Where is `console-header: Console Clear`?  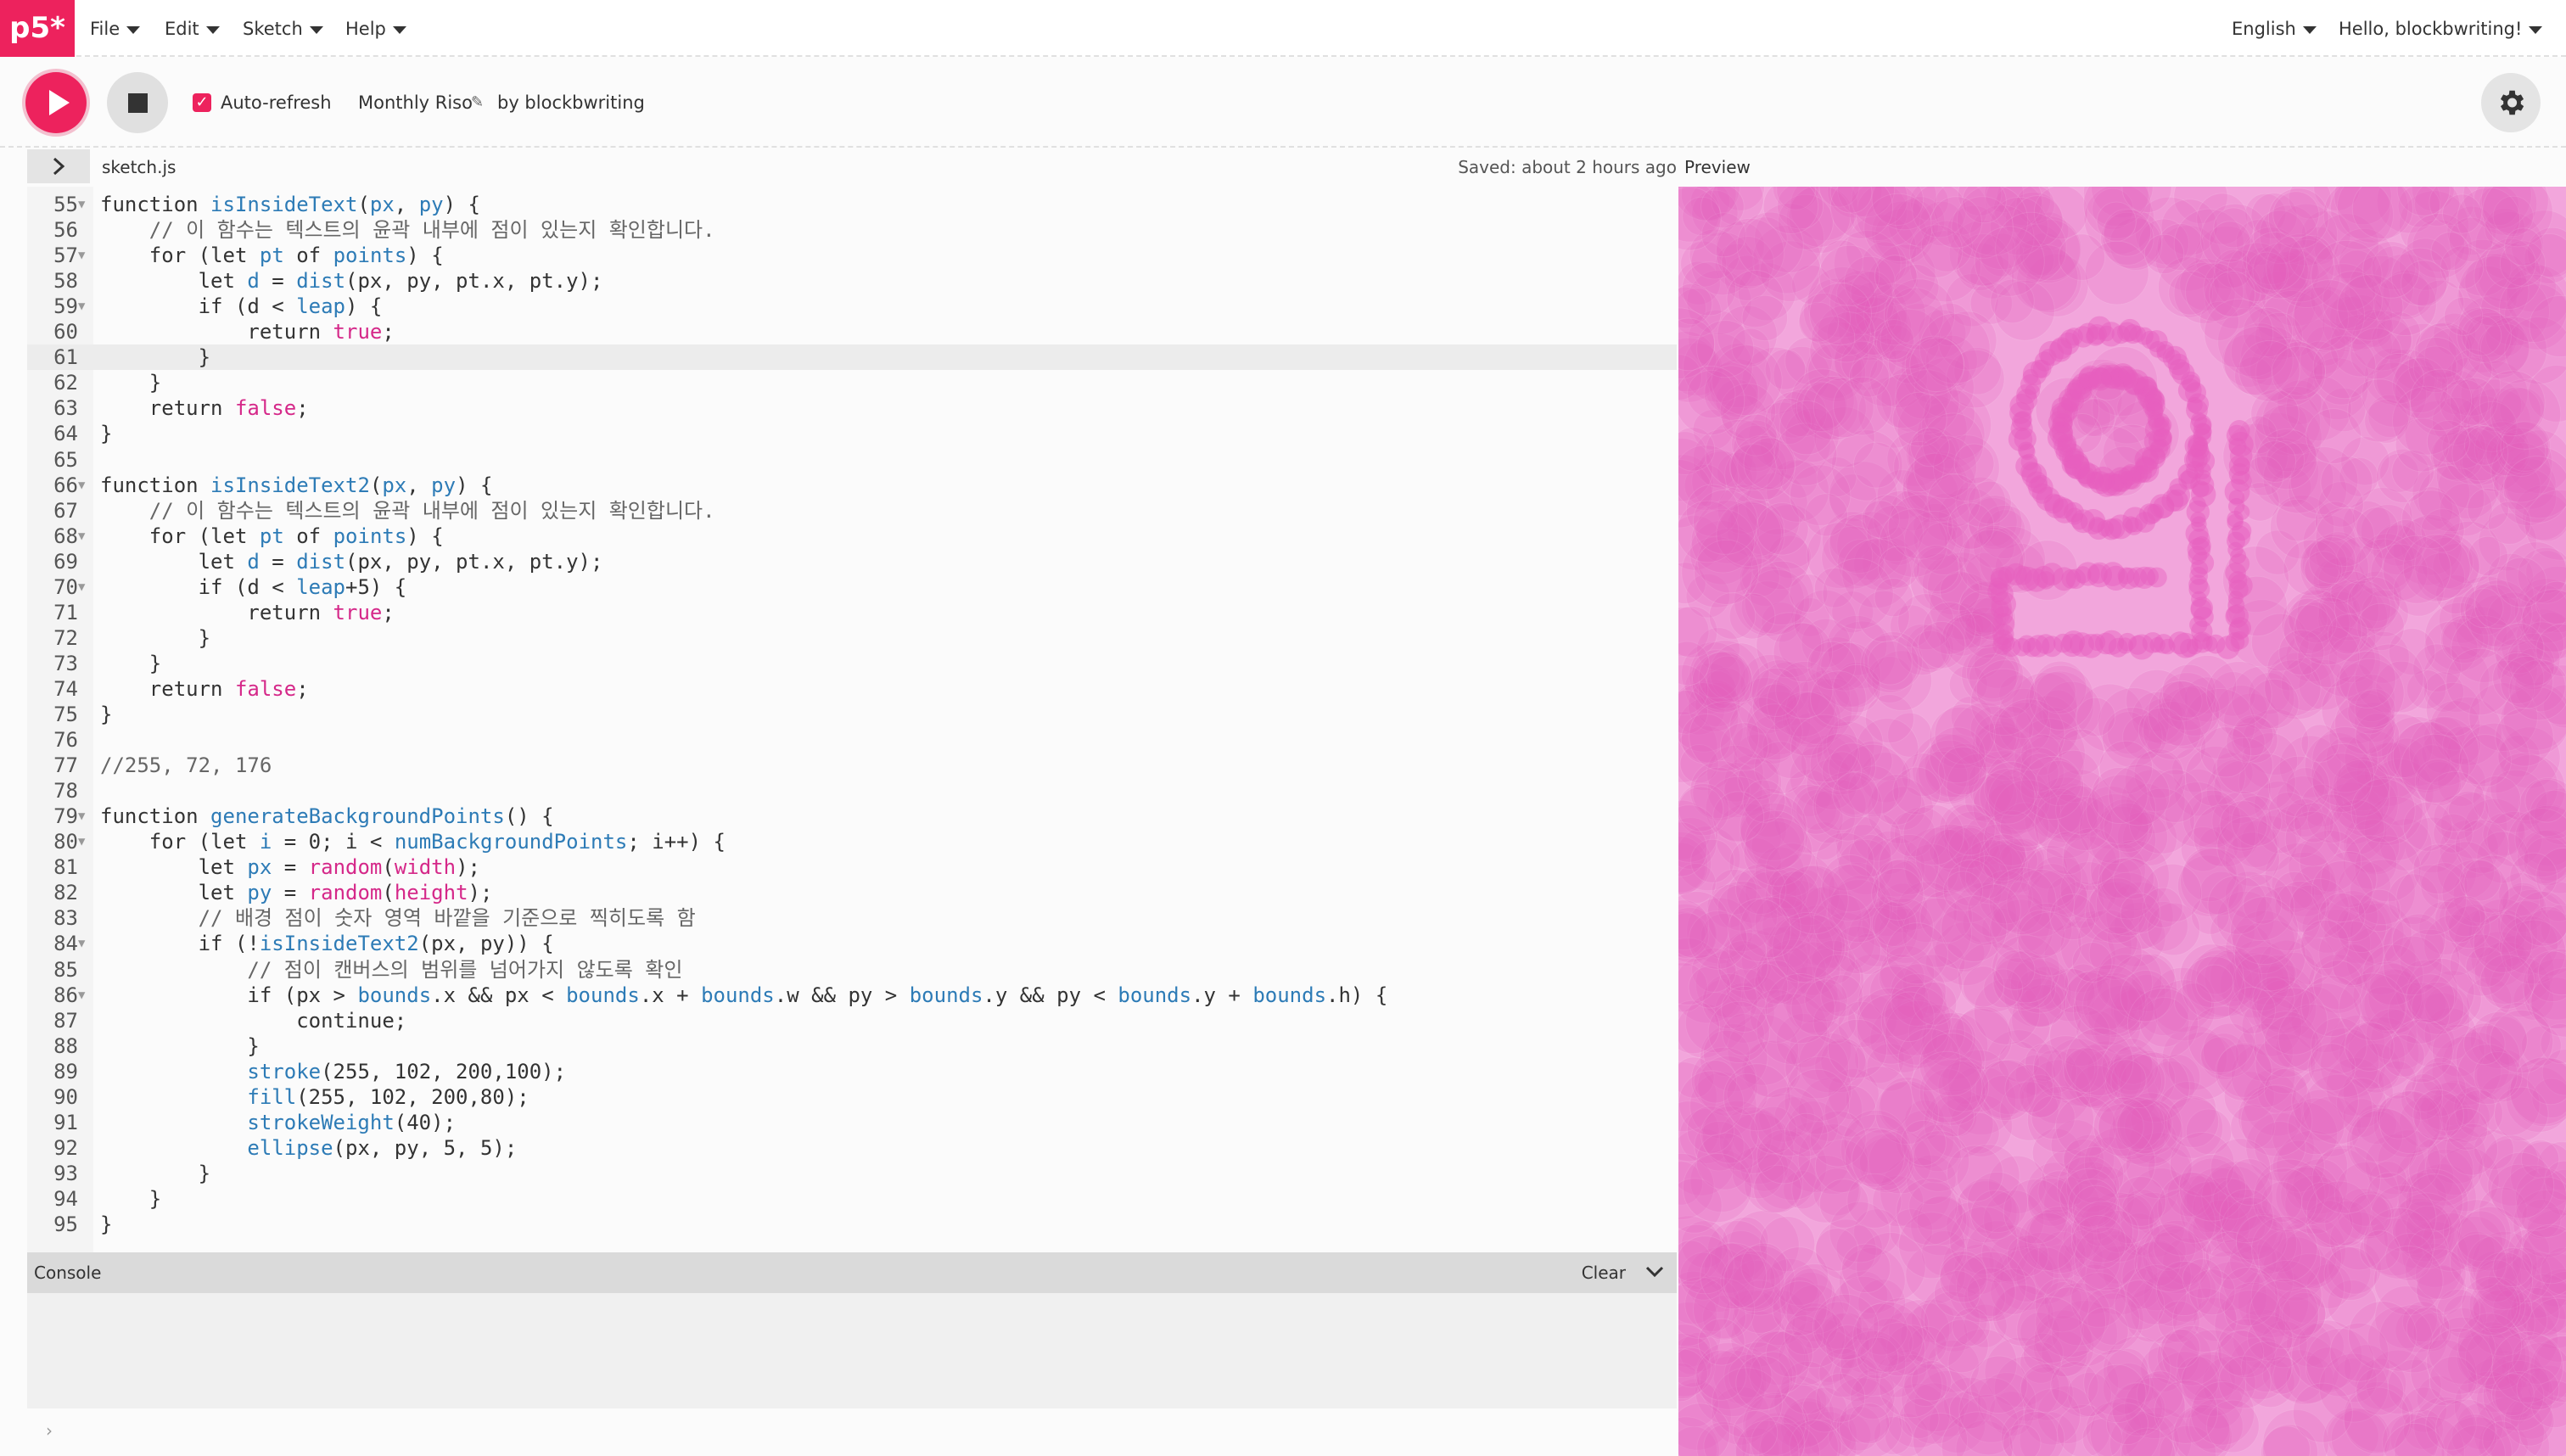
console-header: Console Clear is located at coordinates (852, 1272).